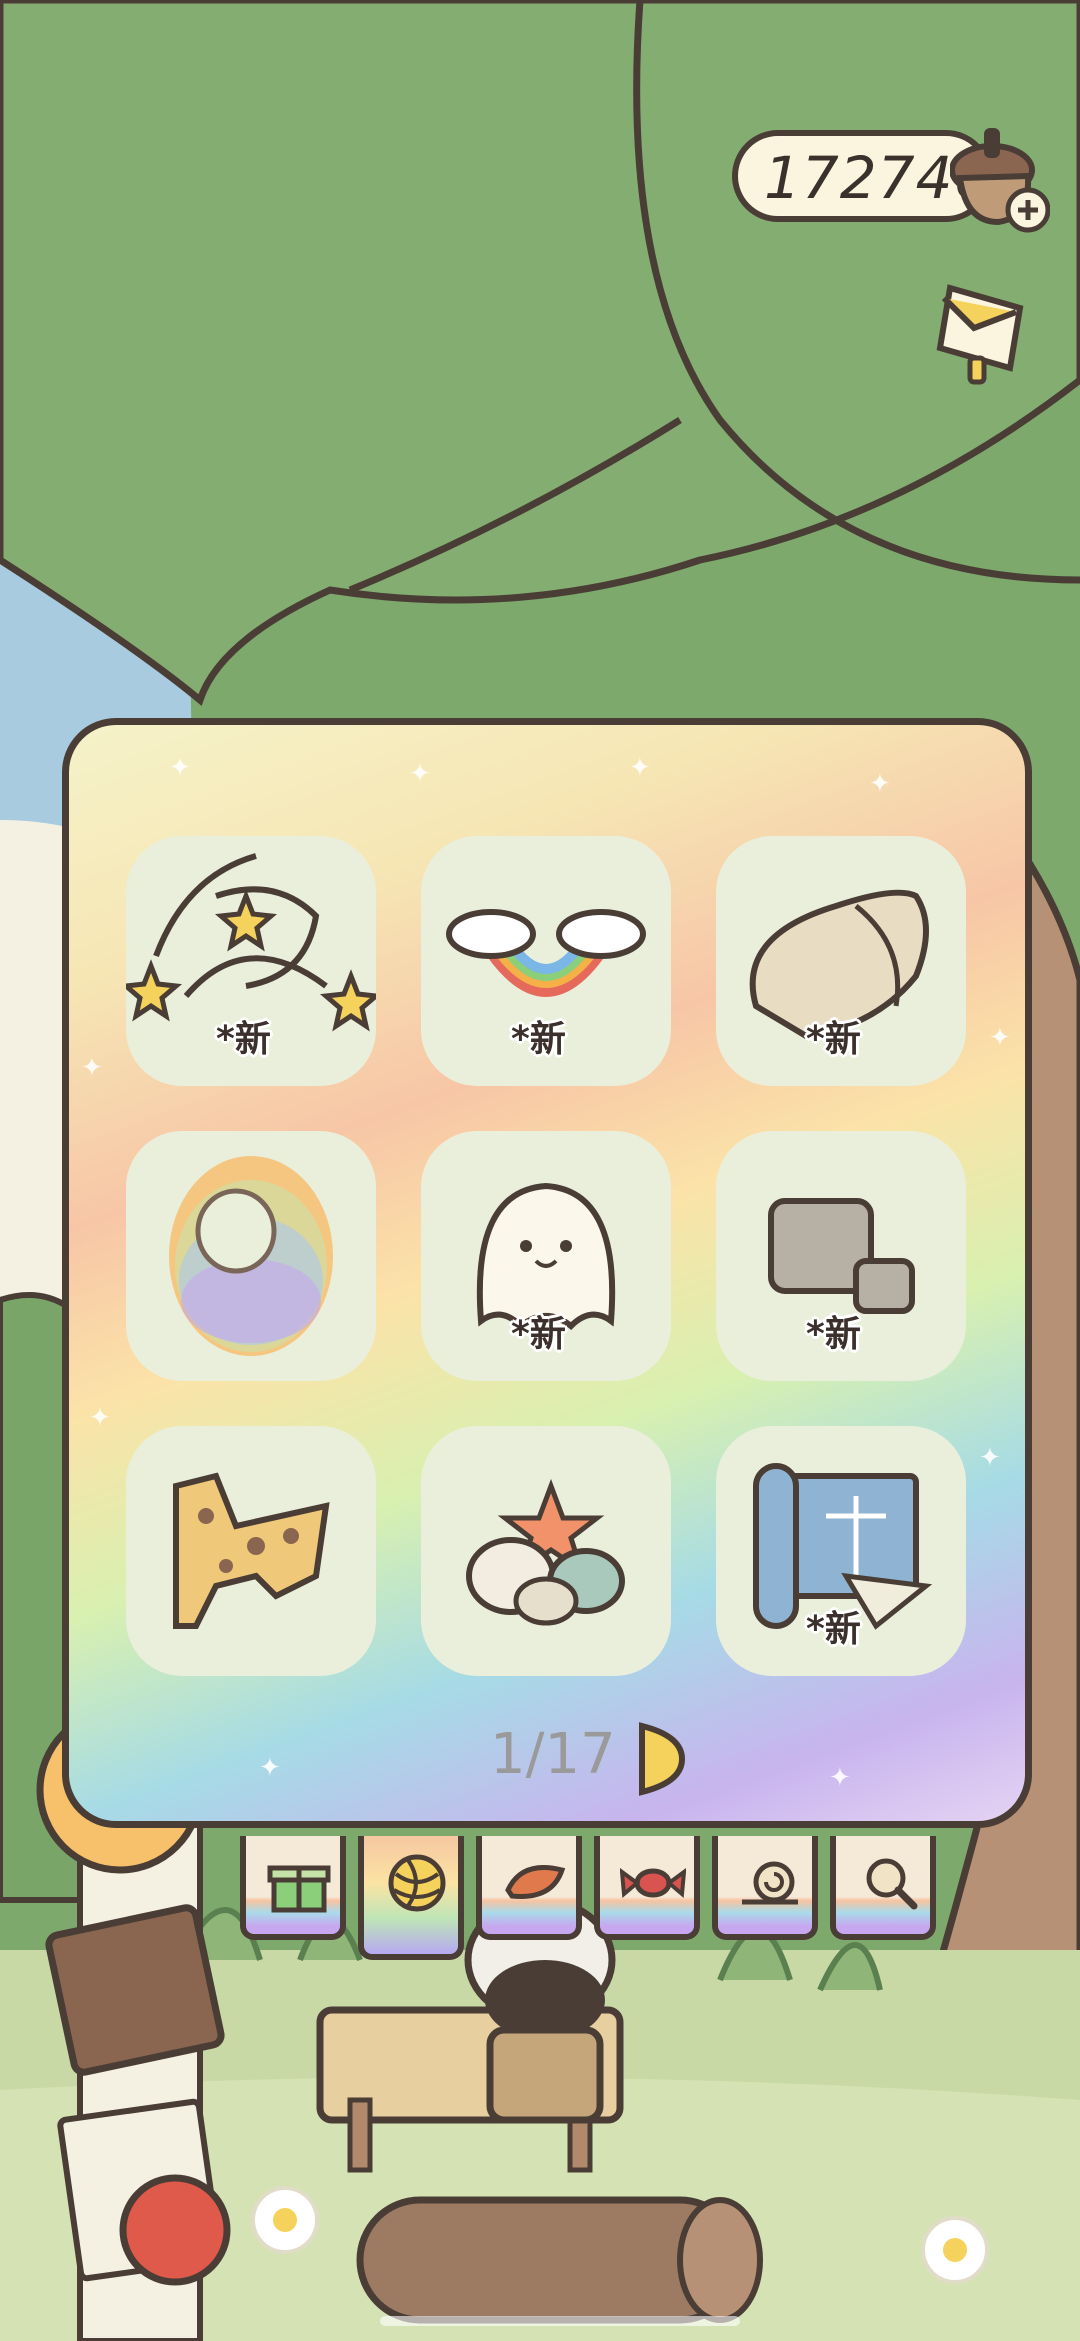 The width and height of the screenshot is (1080, 2341). I want to click on tab-snail, so click(765, 1888).